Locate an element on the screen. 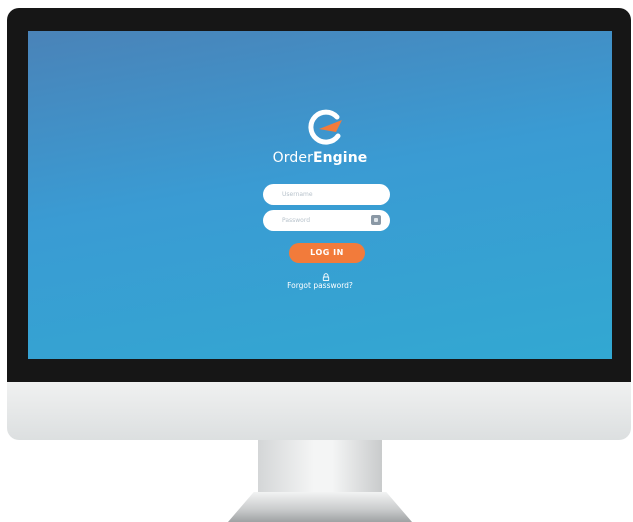 Image resolution: width=633 pixels, height=522 pixels. password-key-icon is located at coordinates (376, 220).